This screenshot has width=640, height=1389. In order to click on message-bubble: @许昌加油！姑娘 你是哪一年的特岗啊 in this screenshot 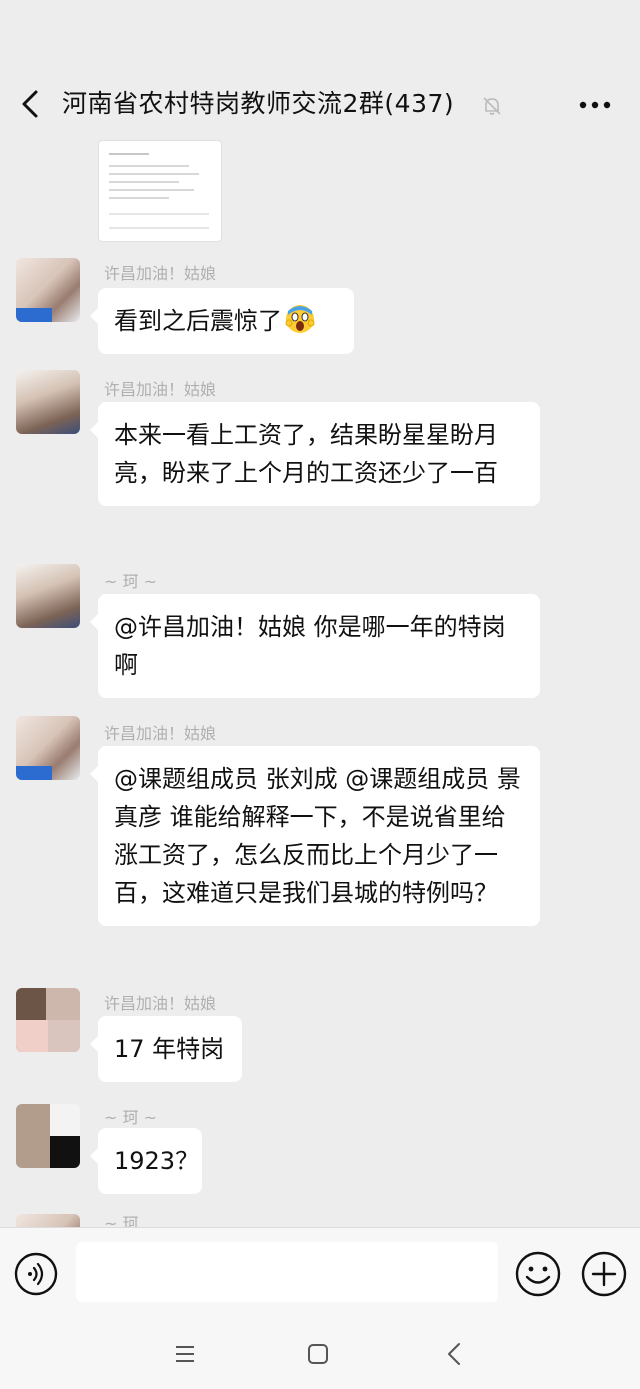, I will do `click(315, 646)`.